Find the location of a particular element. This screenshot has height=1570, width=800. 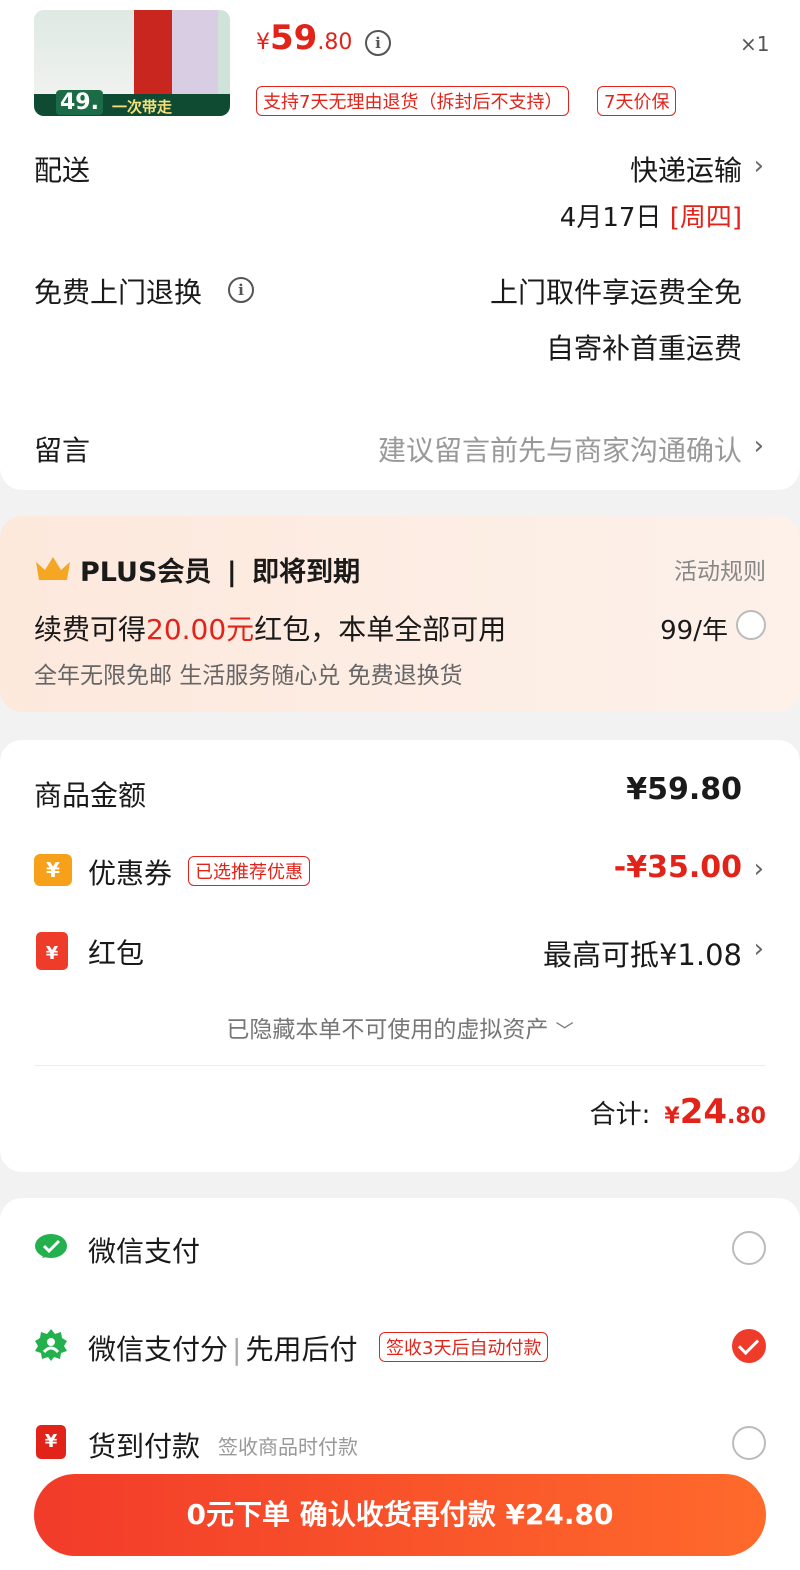

delivery-date: 4月17日 [周四] is located at coordinates (651, 215).